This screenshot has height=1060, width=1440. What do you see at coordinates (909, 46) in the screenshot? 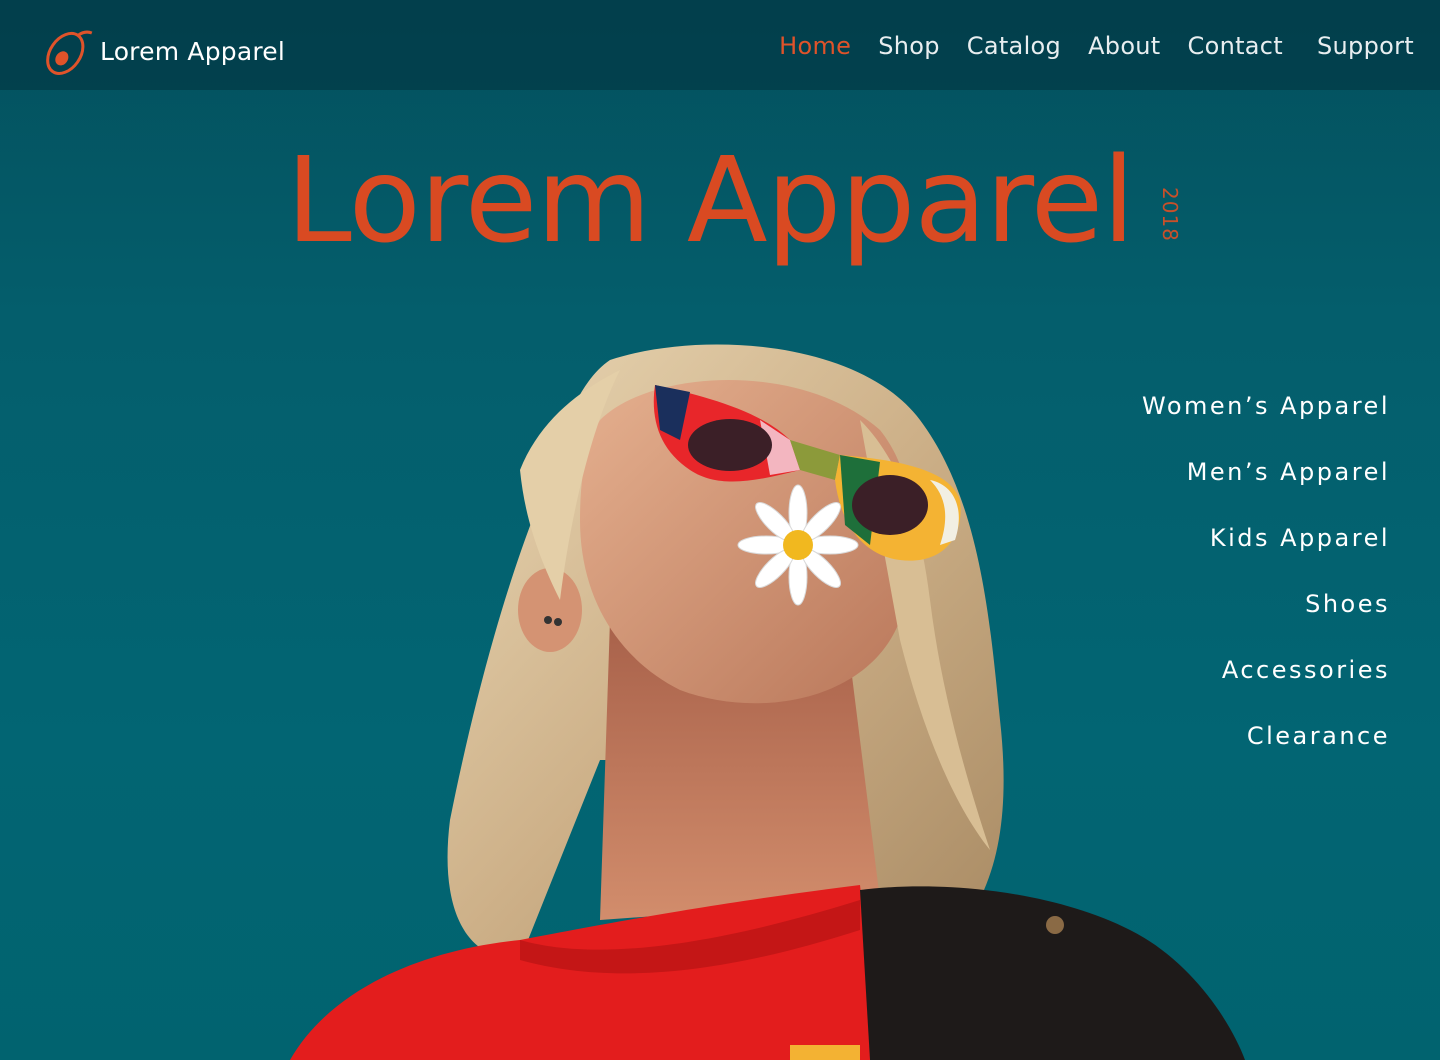
I see `nav-shop: Shop` at bounding box center [909, 46].